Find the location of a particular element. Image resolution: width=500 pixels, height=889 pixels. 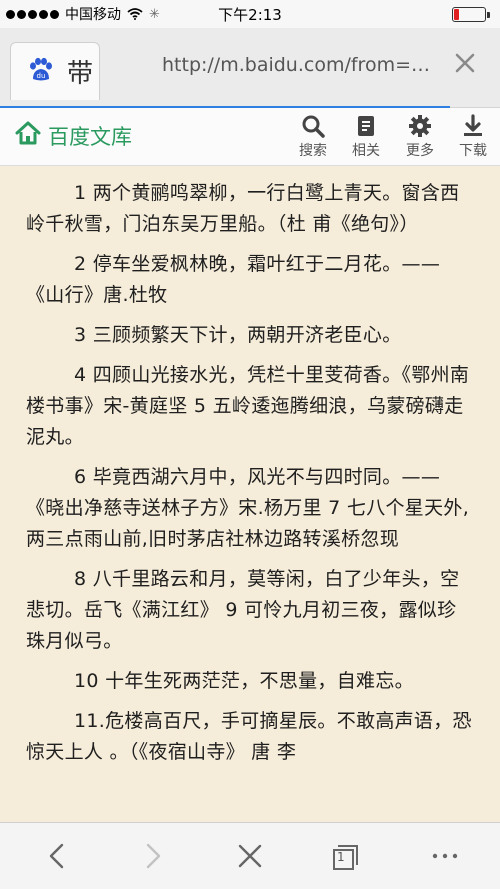

status-time: 下午2:13 is located at coordinates (250, 15).